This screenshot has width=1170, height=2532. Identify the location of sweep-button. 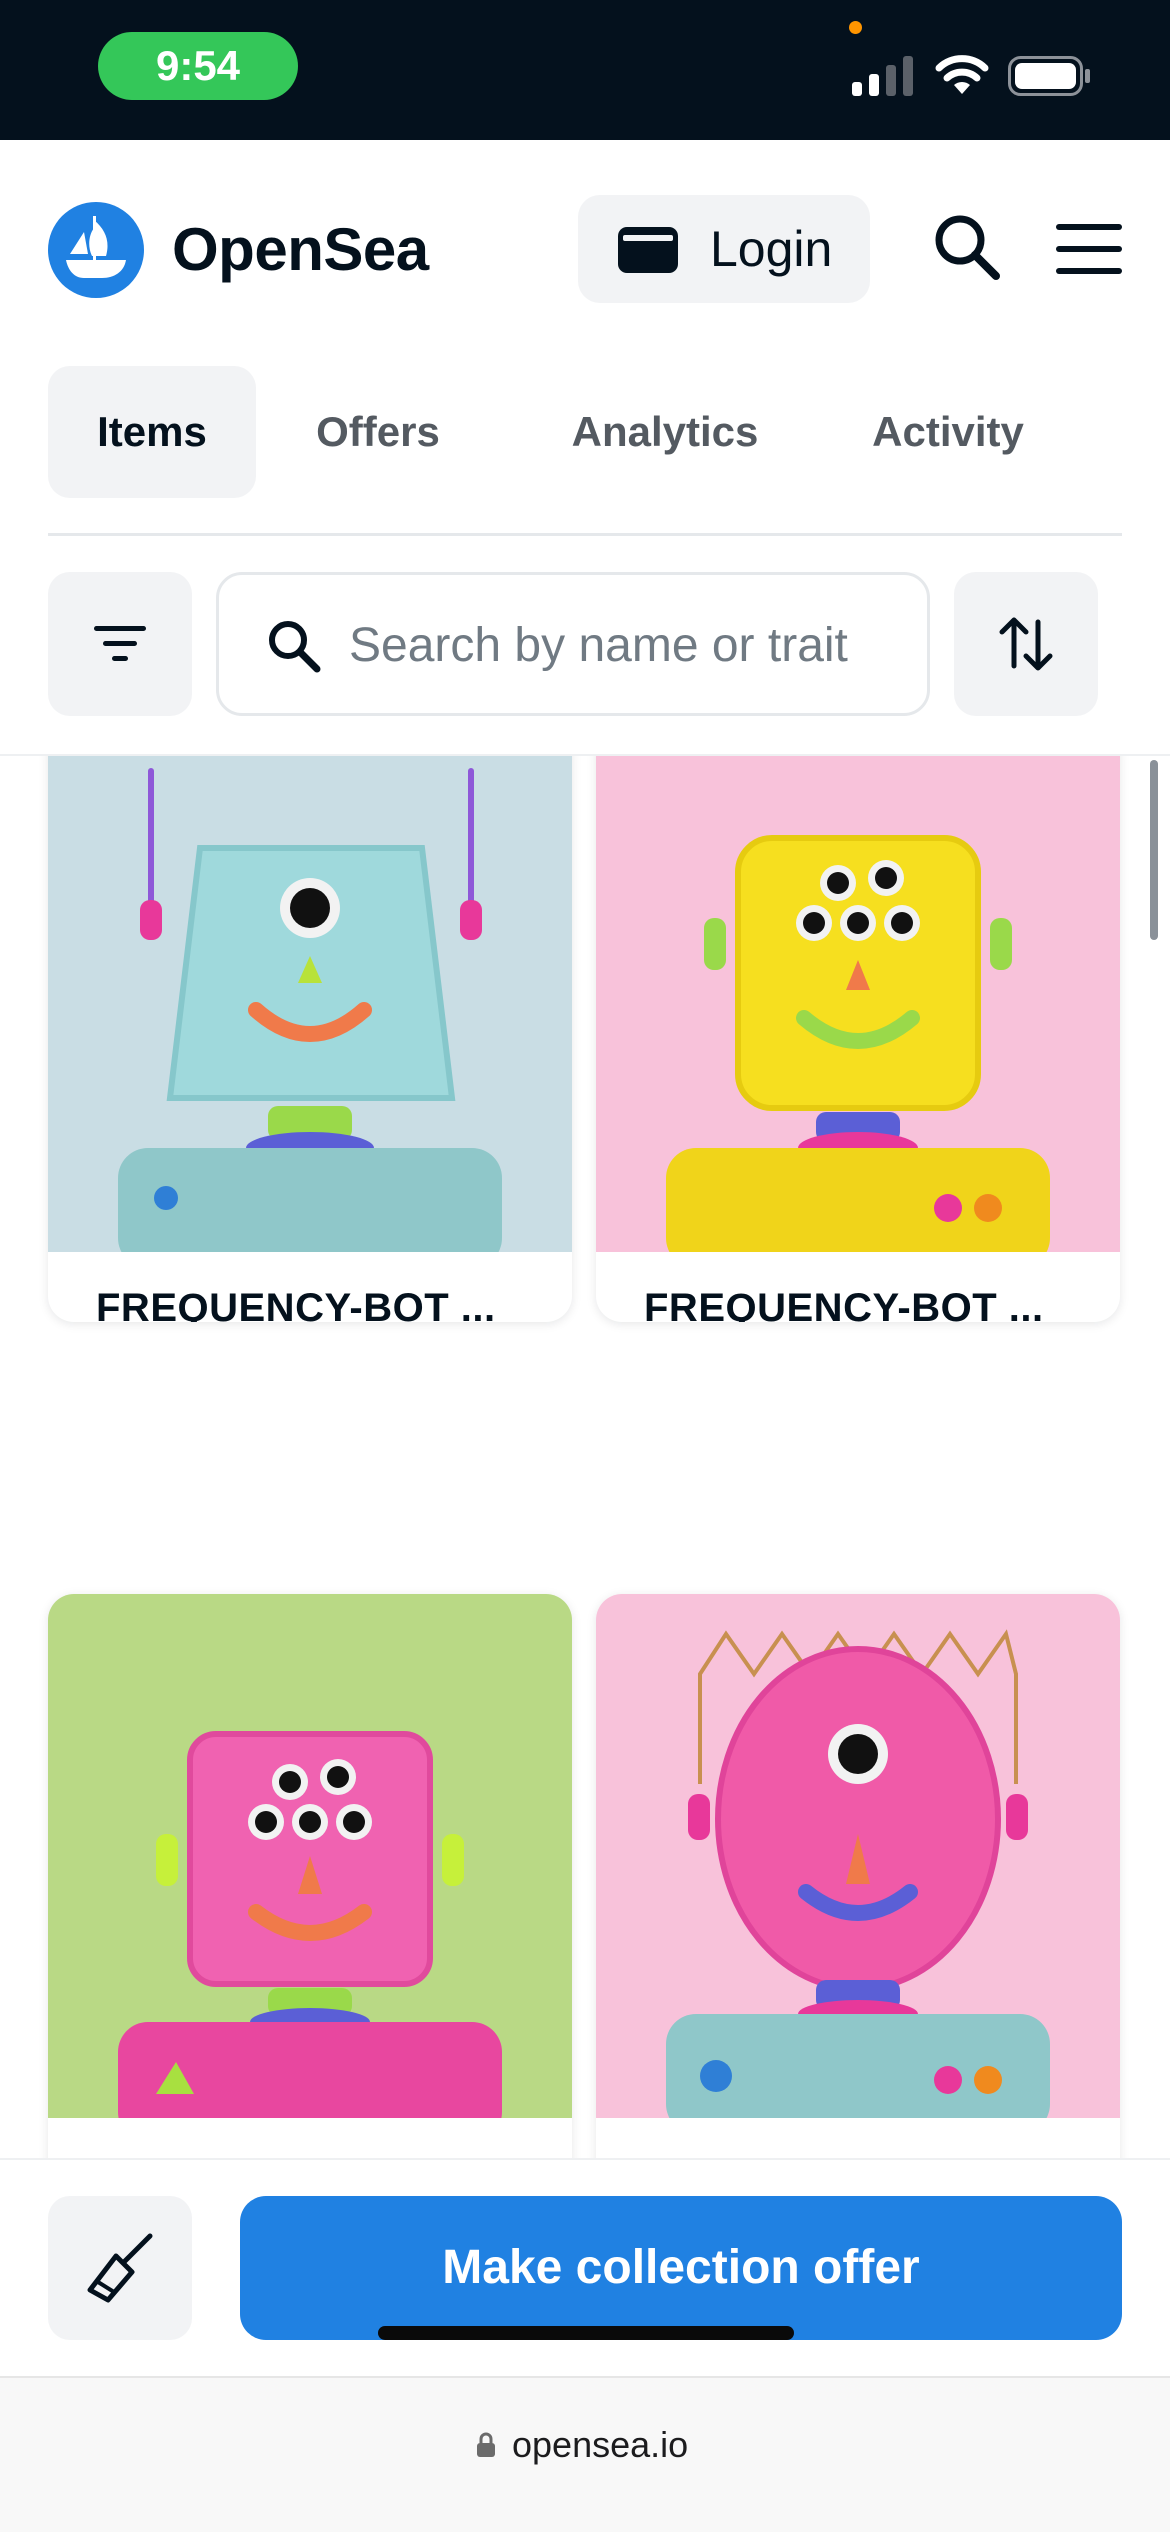
(120, 2268).